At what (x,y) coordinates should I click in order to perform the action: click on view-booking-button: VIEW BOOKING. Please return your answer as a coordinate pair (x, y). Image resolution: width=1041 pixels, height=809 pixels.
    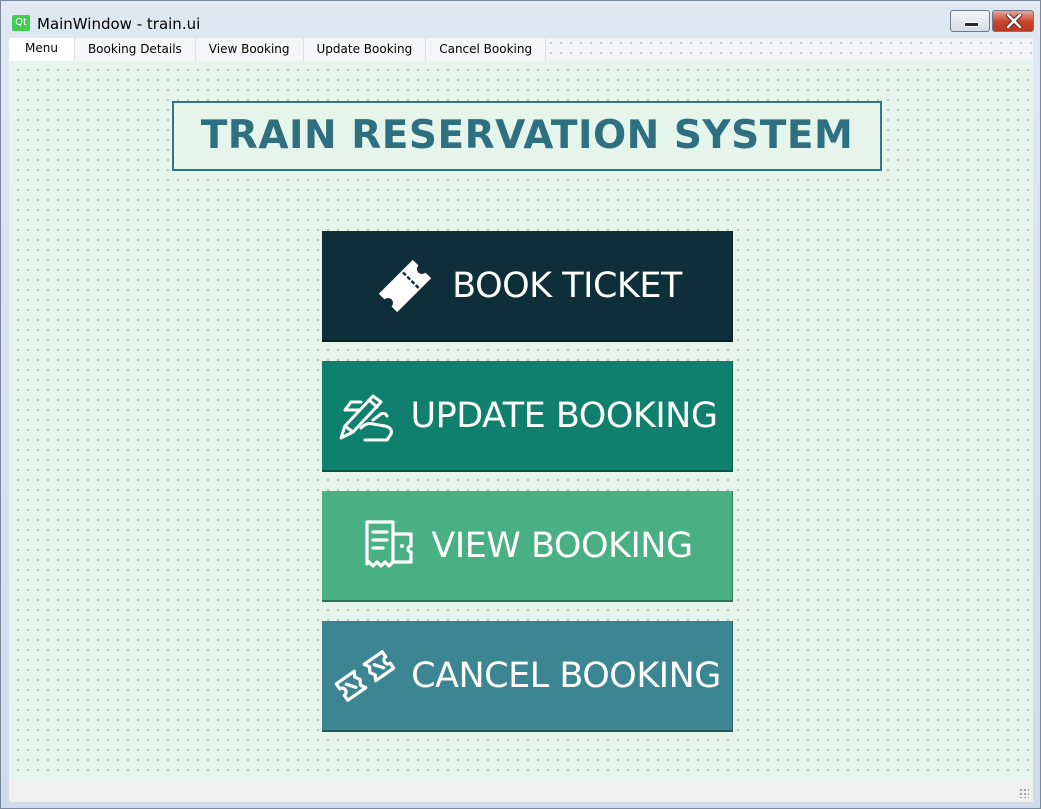
    Looking at the image, I should click on (527, 546).